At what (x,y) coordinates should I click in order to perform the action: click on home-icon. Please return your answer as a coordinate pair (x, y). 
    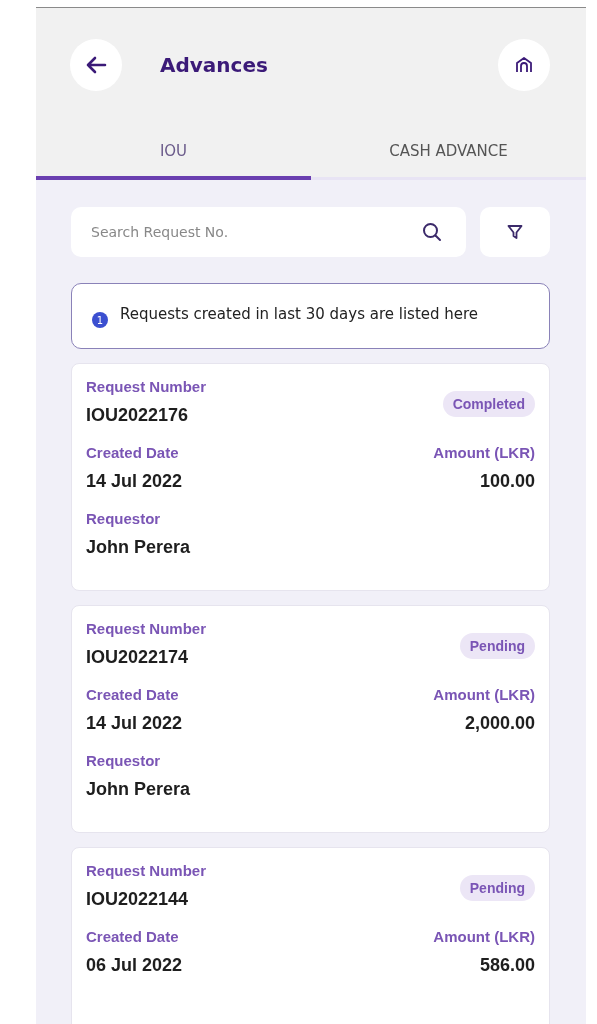
    Looking at the image, I should click on (524, 65).